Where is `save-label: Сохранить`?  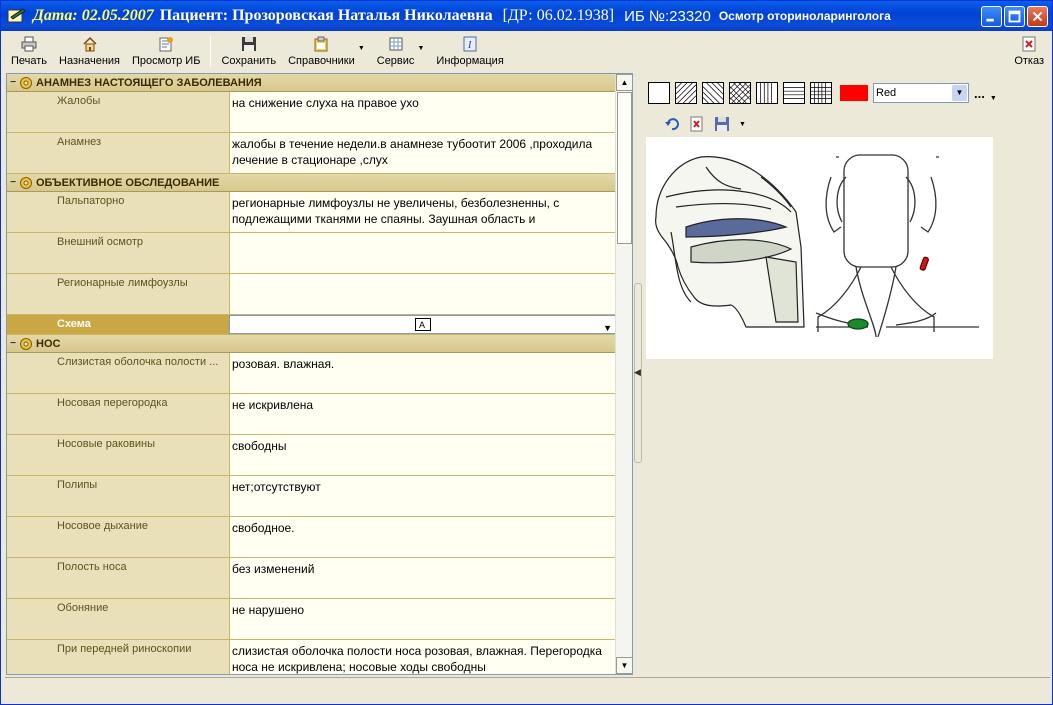 save-label: Сохранить is located at coordinates (249, 61).